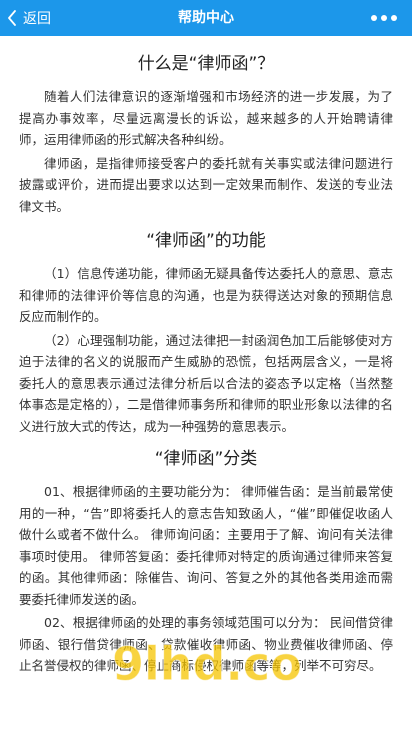  I want to click on back-button-label: 返回, so click(37, 19).